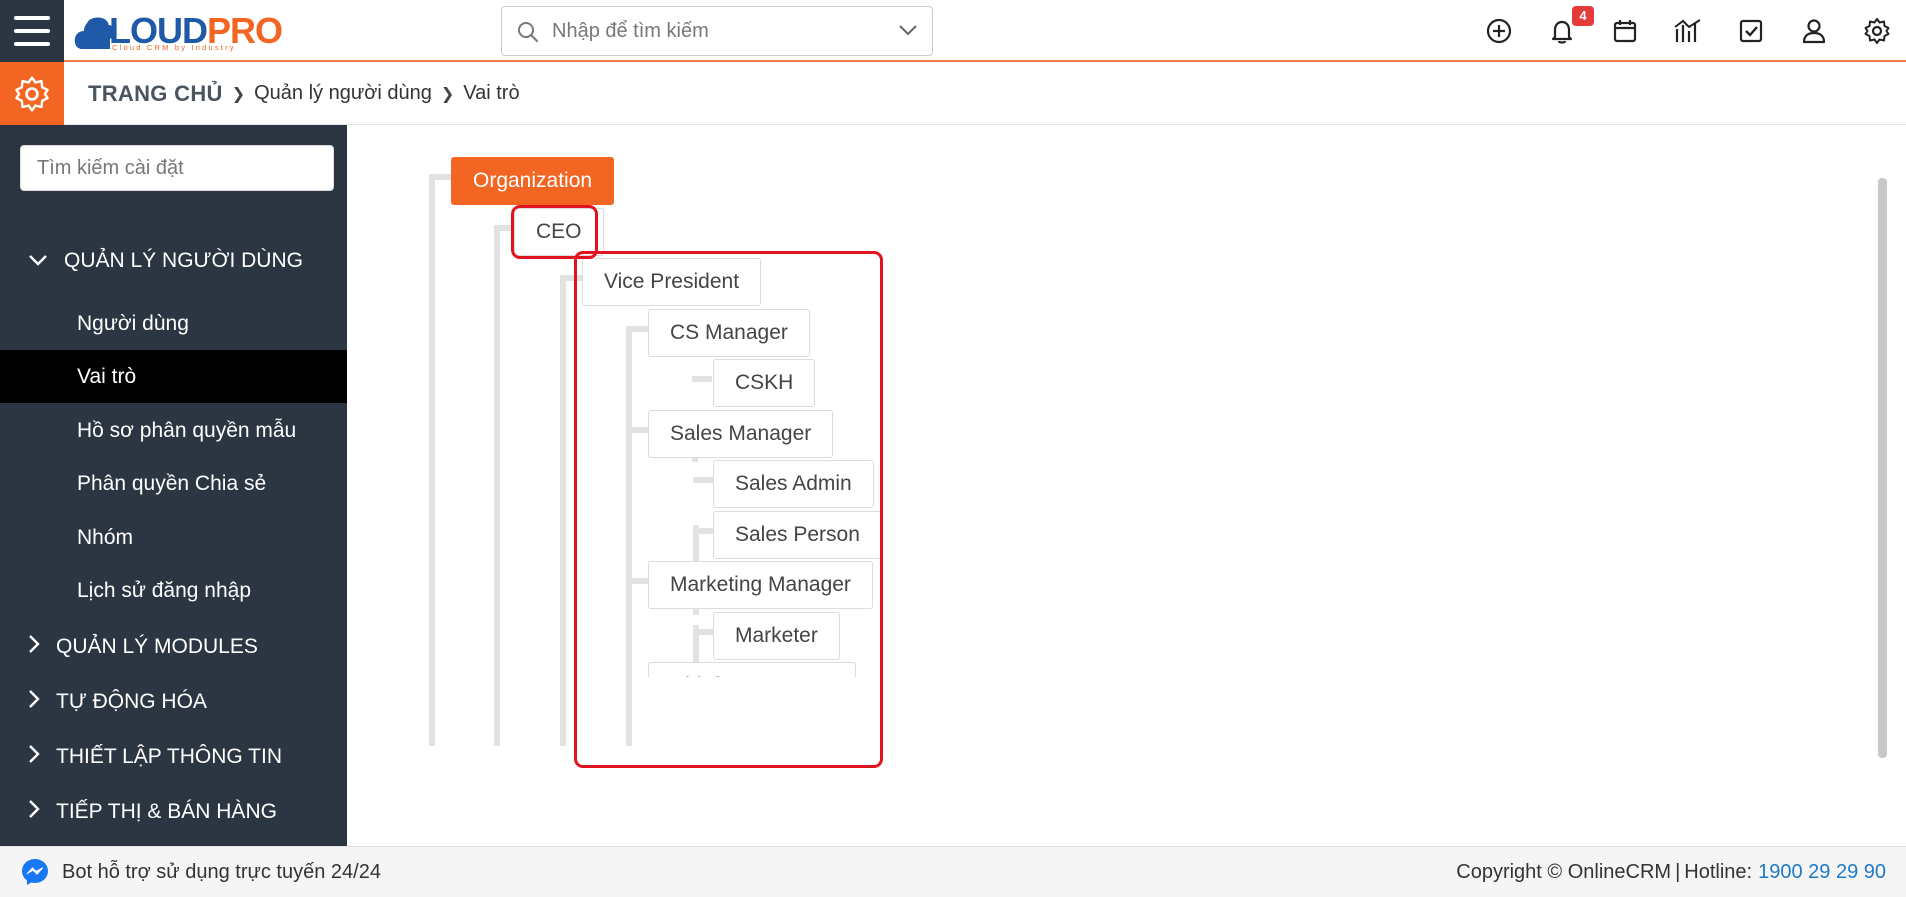 The image size is (1906, 897). I want to click on sidebar-group-label: TỰ ĐỘNG HÓA, so click(131, 701).